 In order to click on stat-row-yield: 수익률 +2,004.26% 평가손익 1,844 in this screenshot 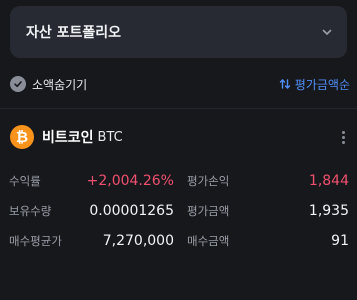, I will do `click(178, 181)`.